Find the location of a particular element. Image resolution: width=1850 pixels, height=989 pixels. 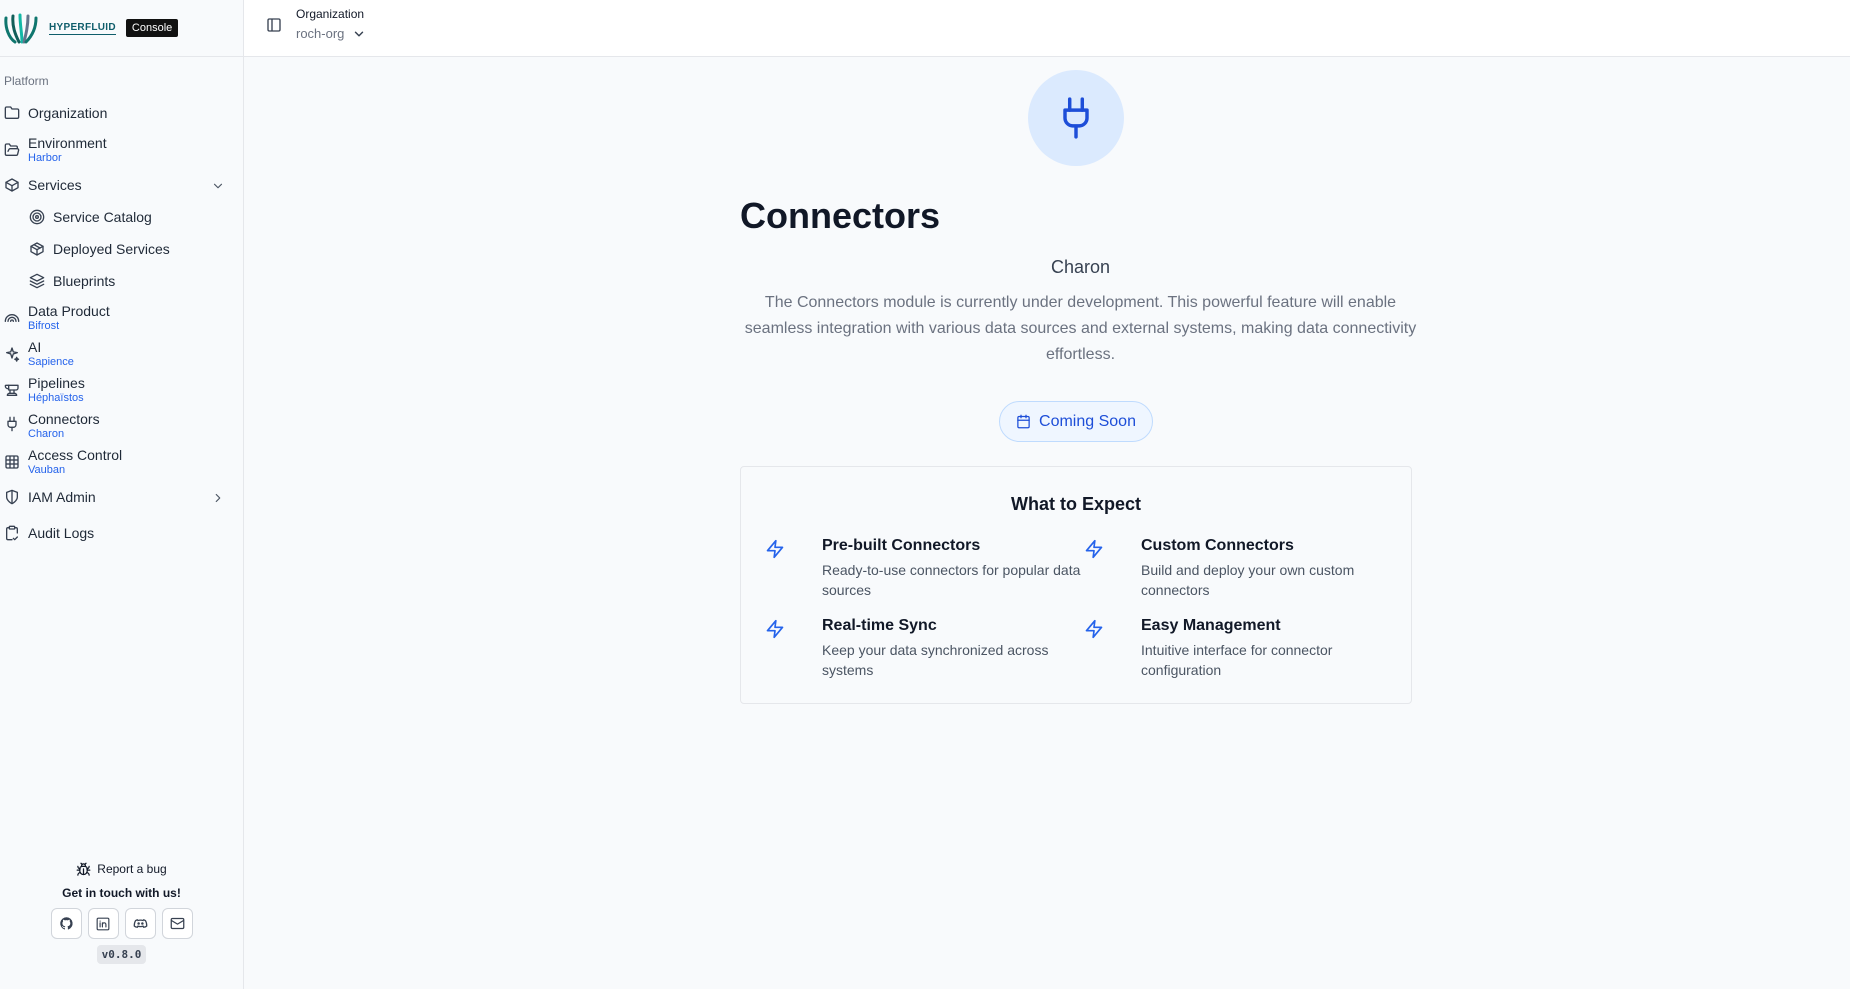

rainbow-icon is located at coordinates (12, 318).